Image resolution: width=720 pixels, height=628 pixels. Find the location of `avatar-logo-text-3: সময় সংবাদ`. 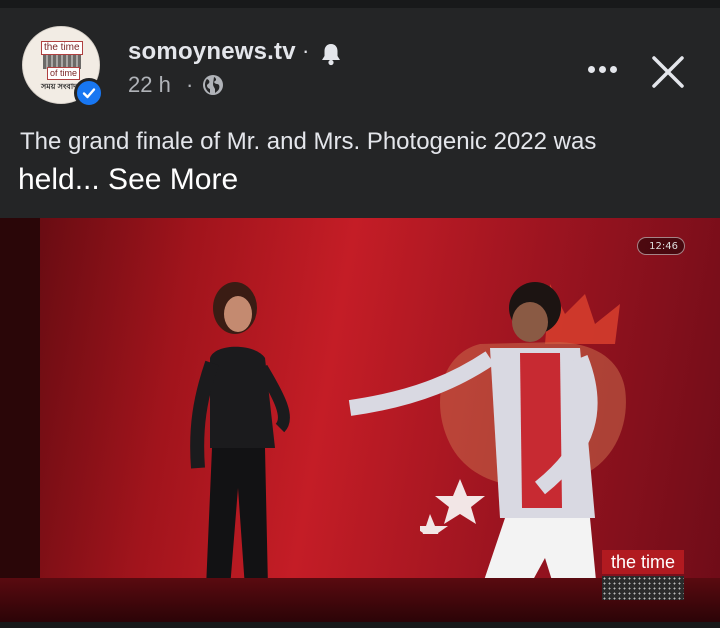

avatar-logo-text-3: সময় সংবাদ is located at coordinates (59, 86).